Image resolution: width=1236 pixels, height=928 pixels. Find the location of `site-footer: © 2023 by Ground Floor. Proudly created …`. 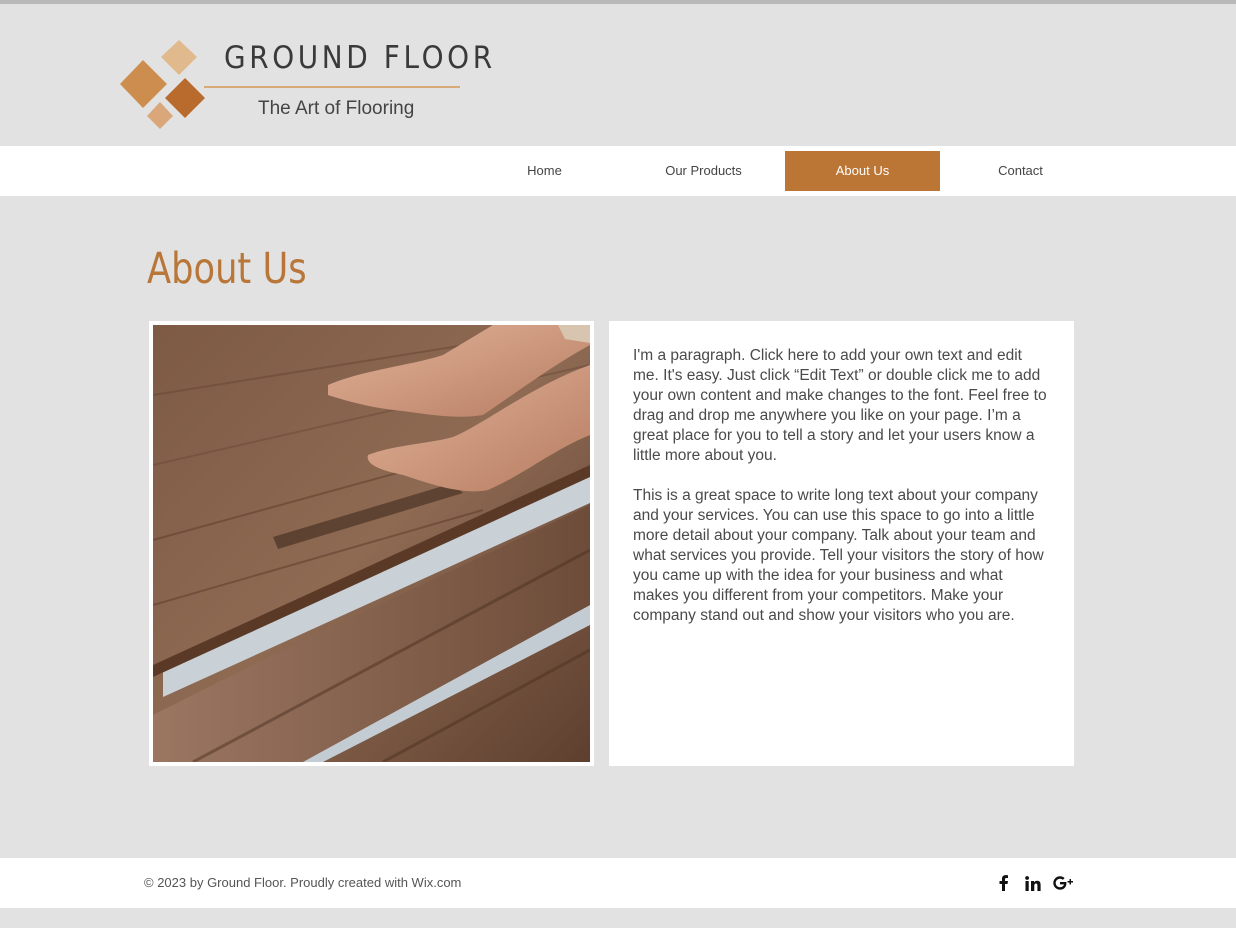

site-footer: © 2023 by Ground Floor. Proudly created … is located at coordinates (618, 883).